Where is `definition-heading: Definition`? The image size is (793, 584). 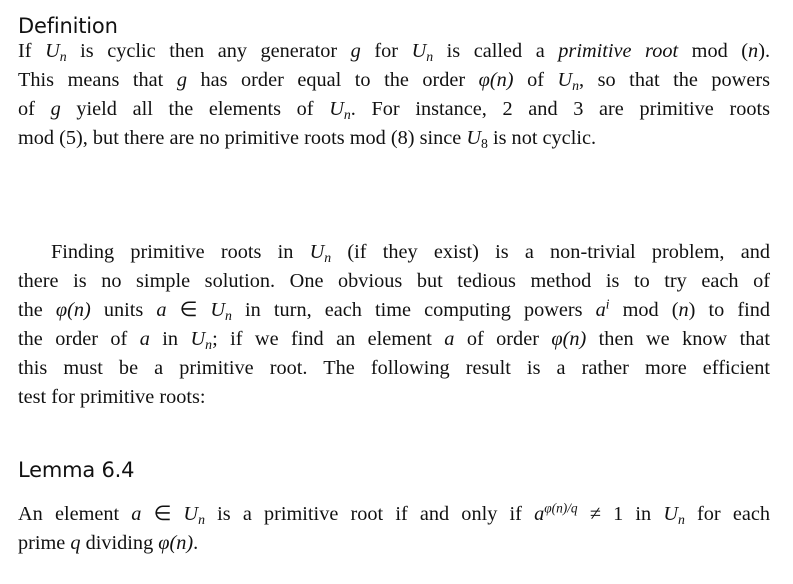 definition-heading: Definition is located at coordinates (68, 26).